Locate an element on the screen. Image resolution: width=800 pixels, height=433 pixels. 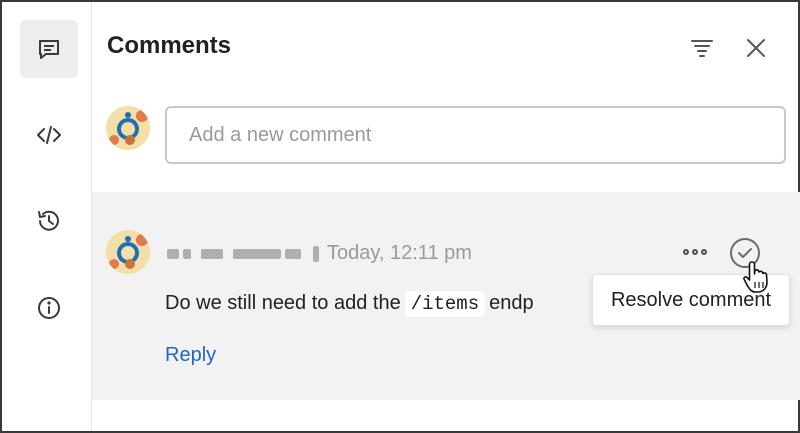
info-icon is located at coordinates (49, 308).